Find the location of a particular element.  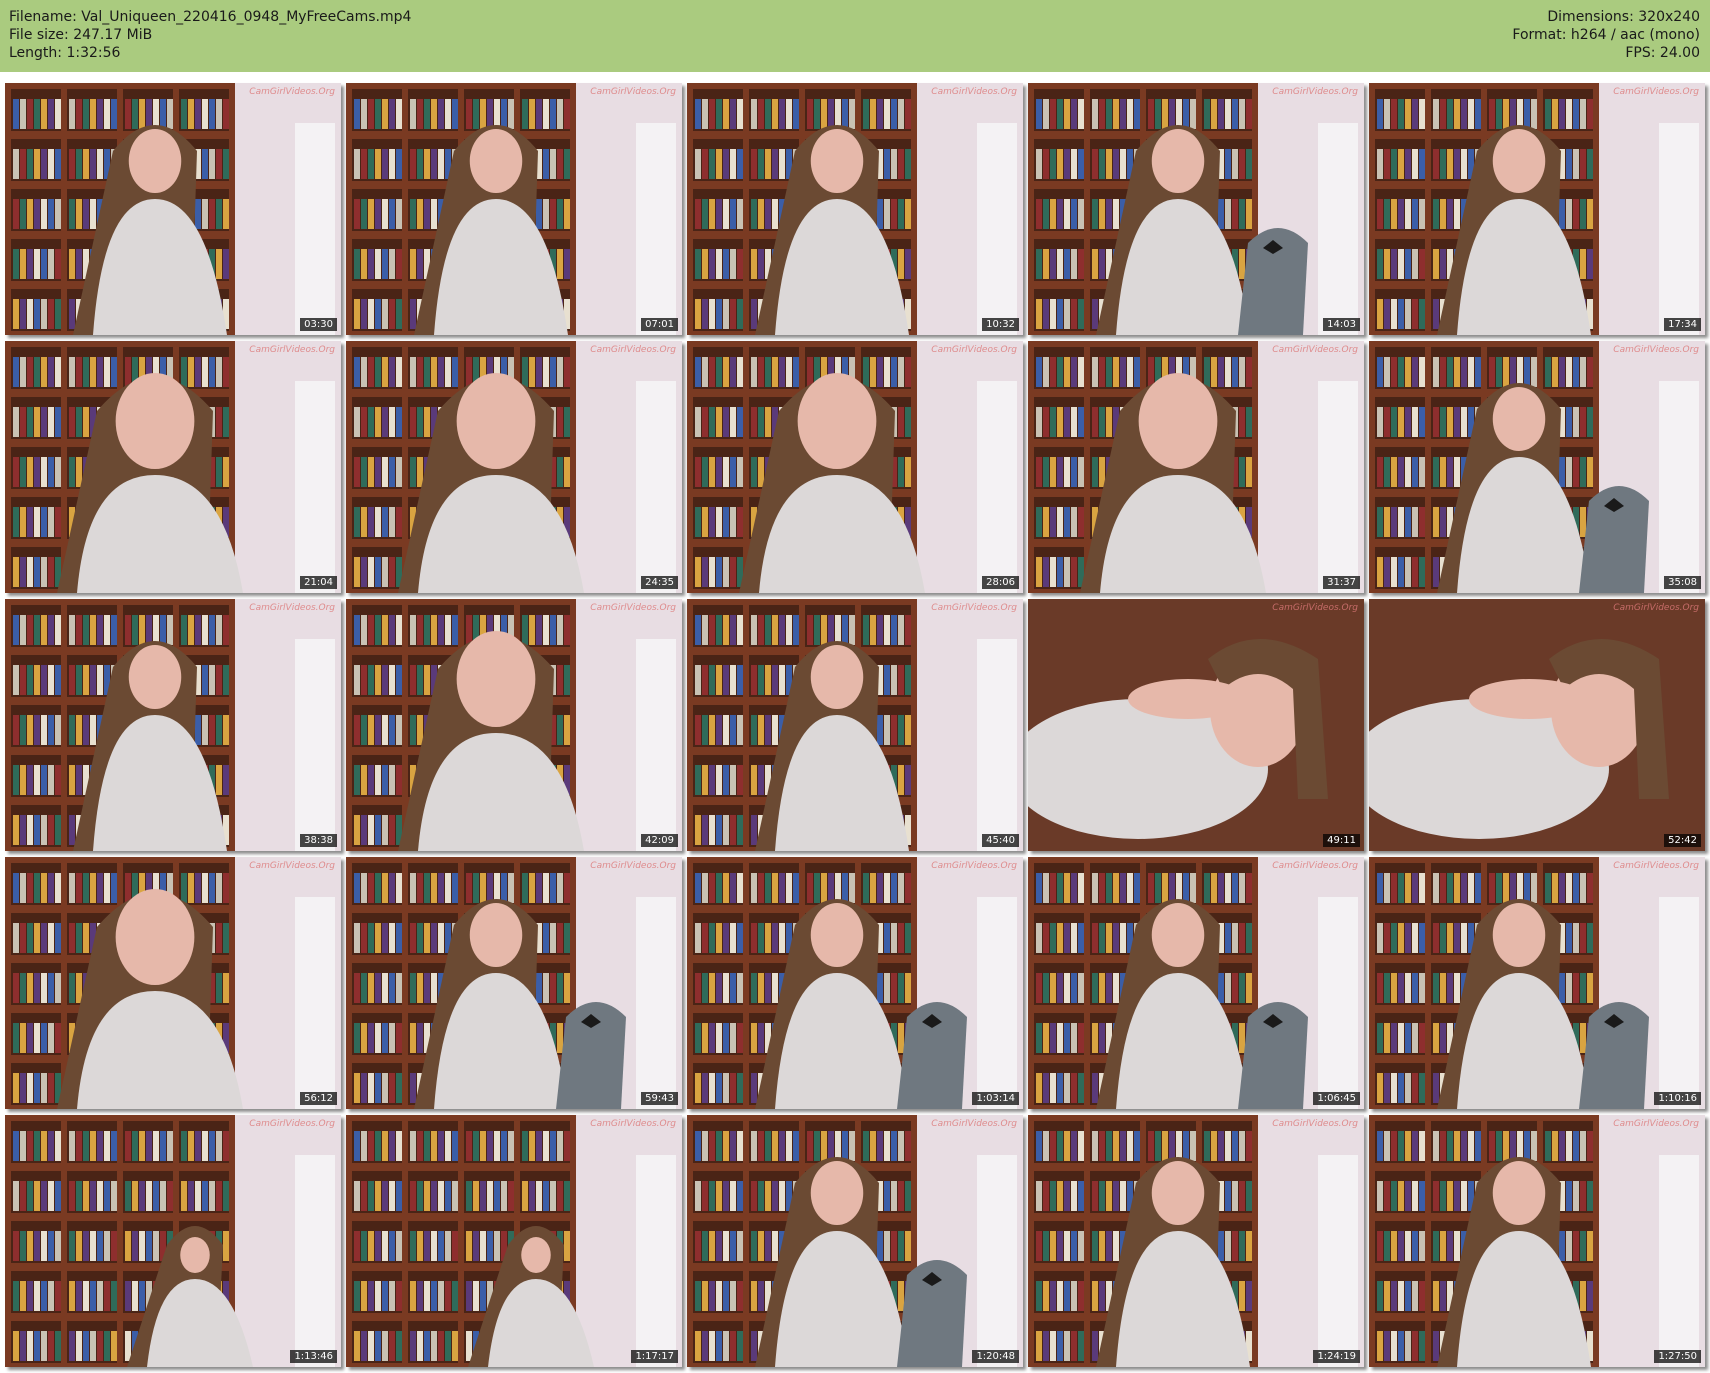

thumbnail: CamGirlVideos.Org 59:43 is located at coordinates (514, 983).